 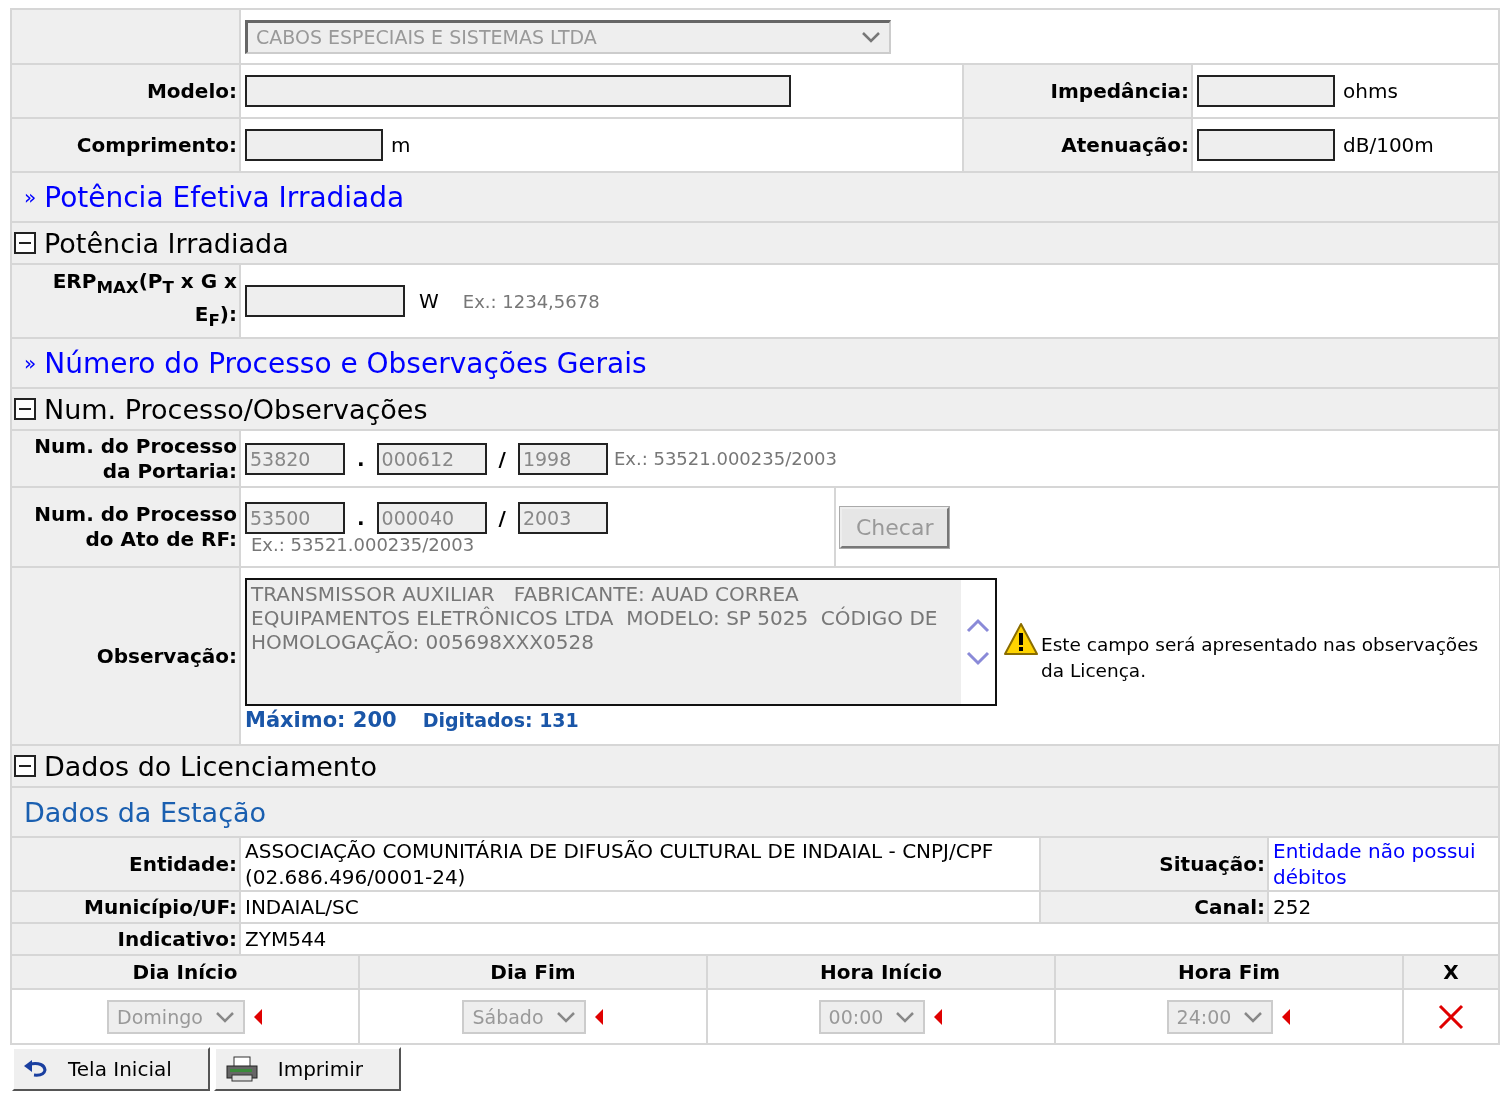 I want to click on field-label: Num. do Processo do Ato de RF:, so click(x=135, y=527).